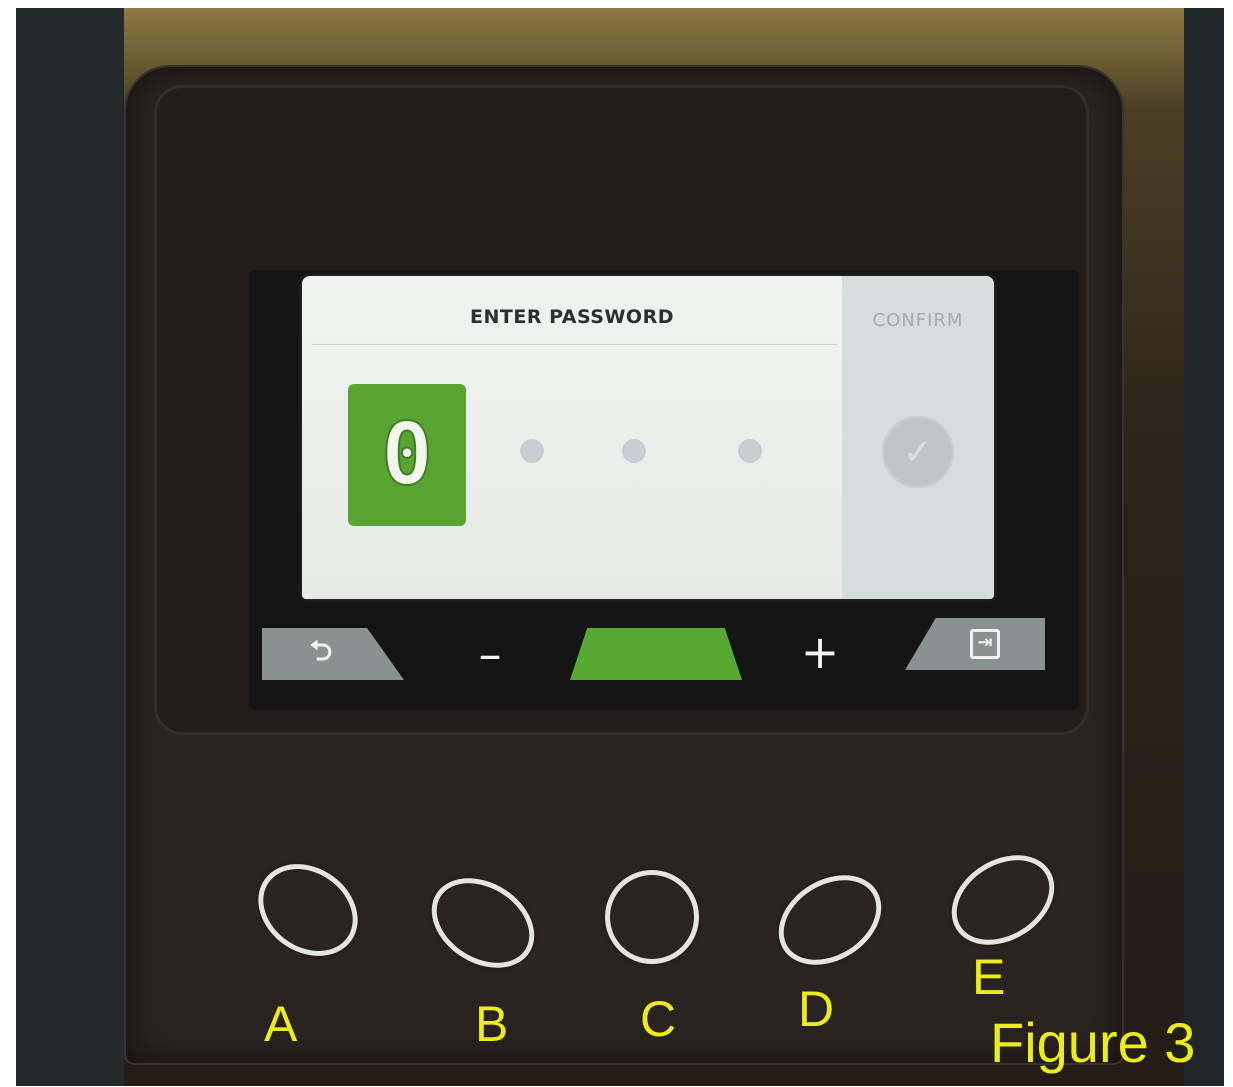 This screenshot has height=1087, width=1233. What do you see at coordinates (985, 644) in the screenshot?
I see `exit-icon: ⇥` at bounding box center [985, 644].